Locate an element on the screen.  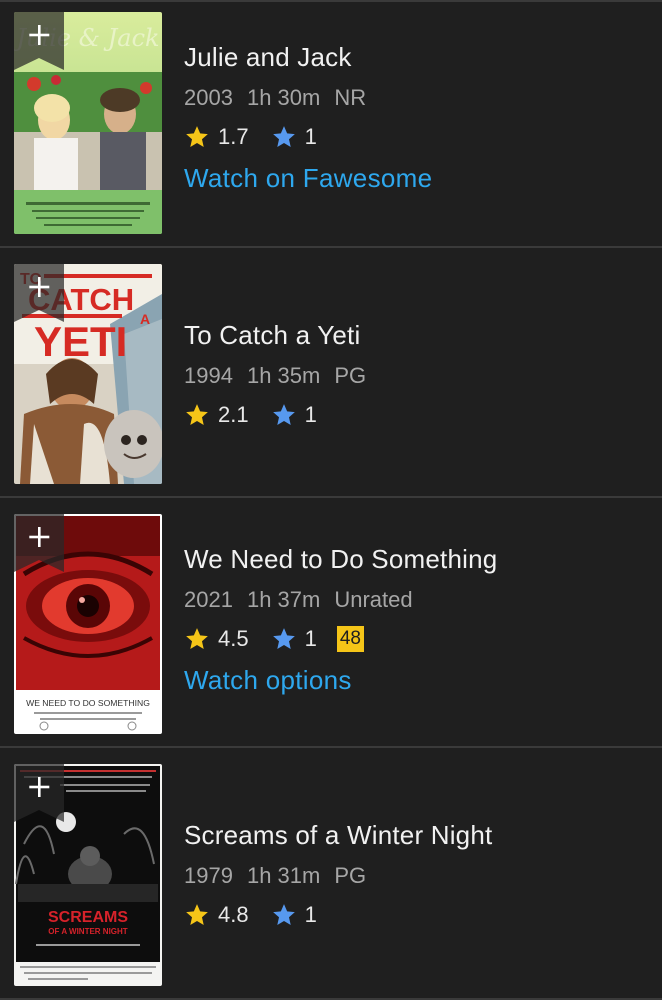
poster-image: WE NEED TO DO SOMETHING is located at coordinates (88, 624).